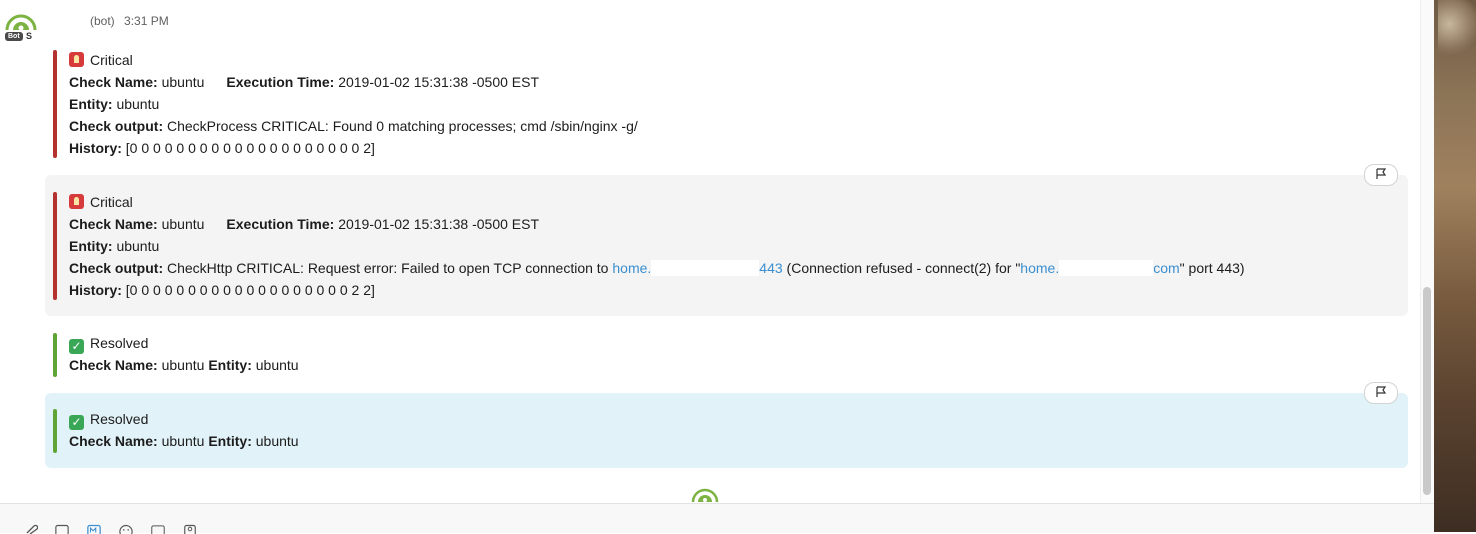 Image resolution: width=1476 pixels, height=534 pixels. I want to click on host-link-2: home. com, so click(1099, 268).